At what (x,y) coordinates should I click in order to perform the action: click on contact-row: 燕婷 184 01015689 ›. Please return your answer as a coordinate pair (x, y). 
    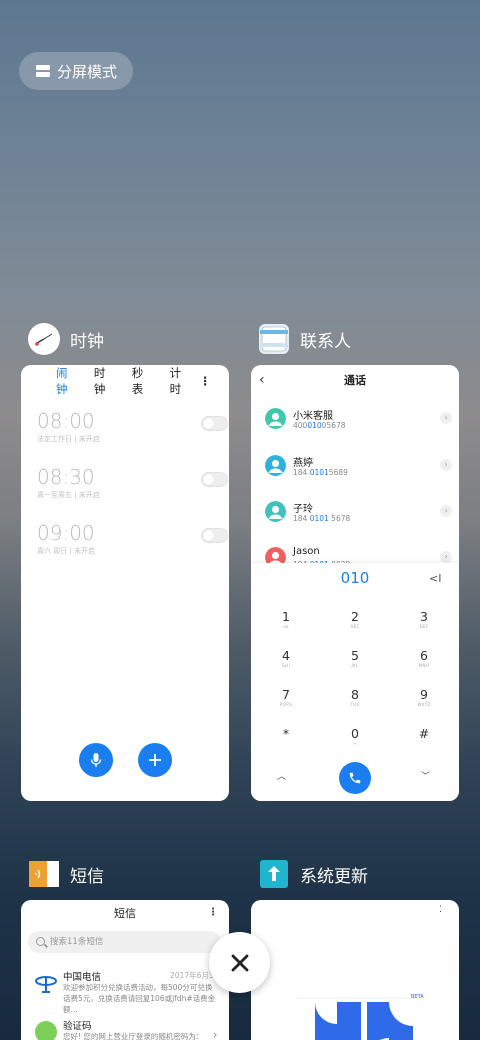
    Looking at the image, I should click on (360, 467).